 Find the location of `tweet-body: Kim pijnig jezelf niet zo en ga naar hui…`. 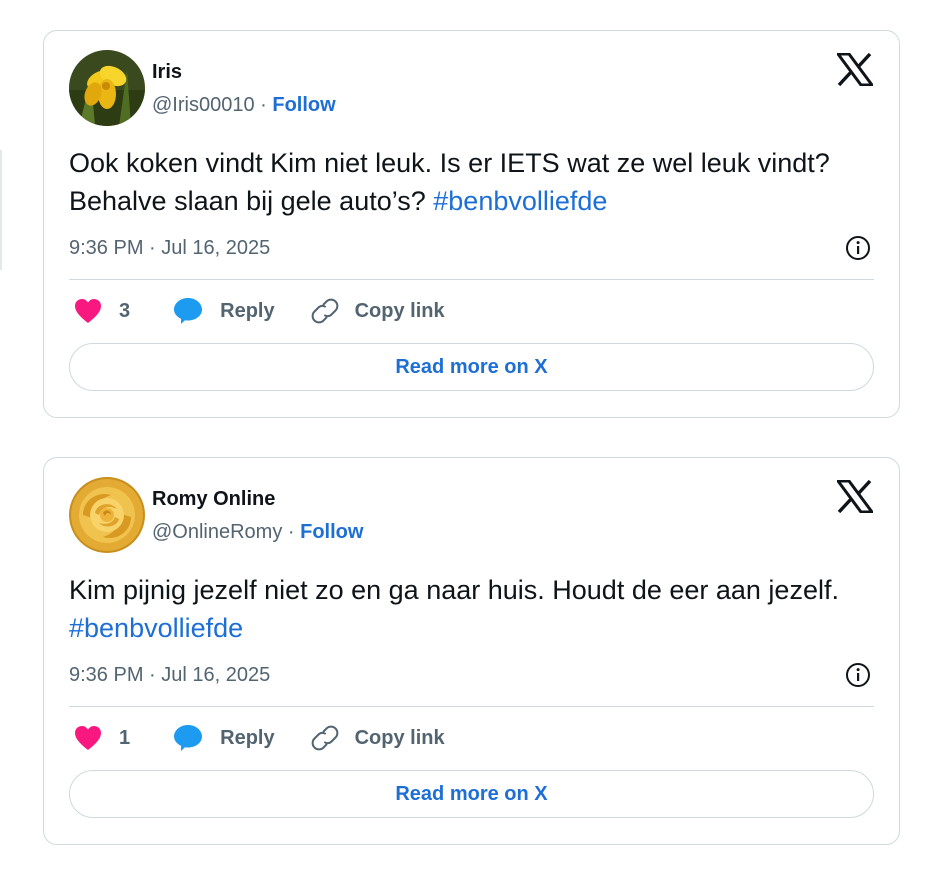

tweet-body: Kim pijnig jezelf niet zo en ga naar hui… is located at coordinates (454, 590).